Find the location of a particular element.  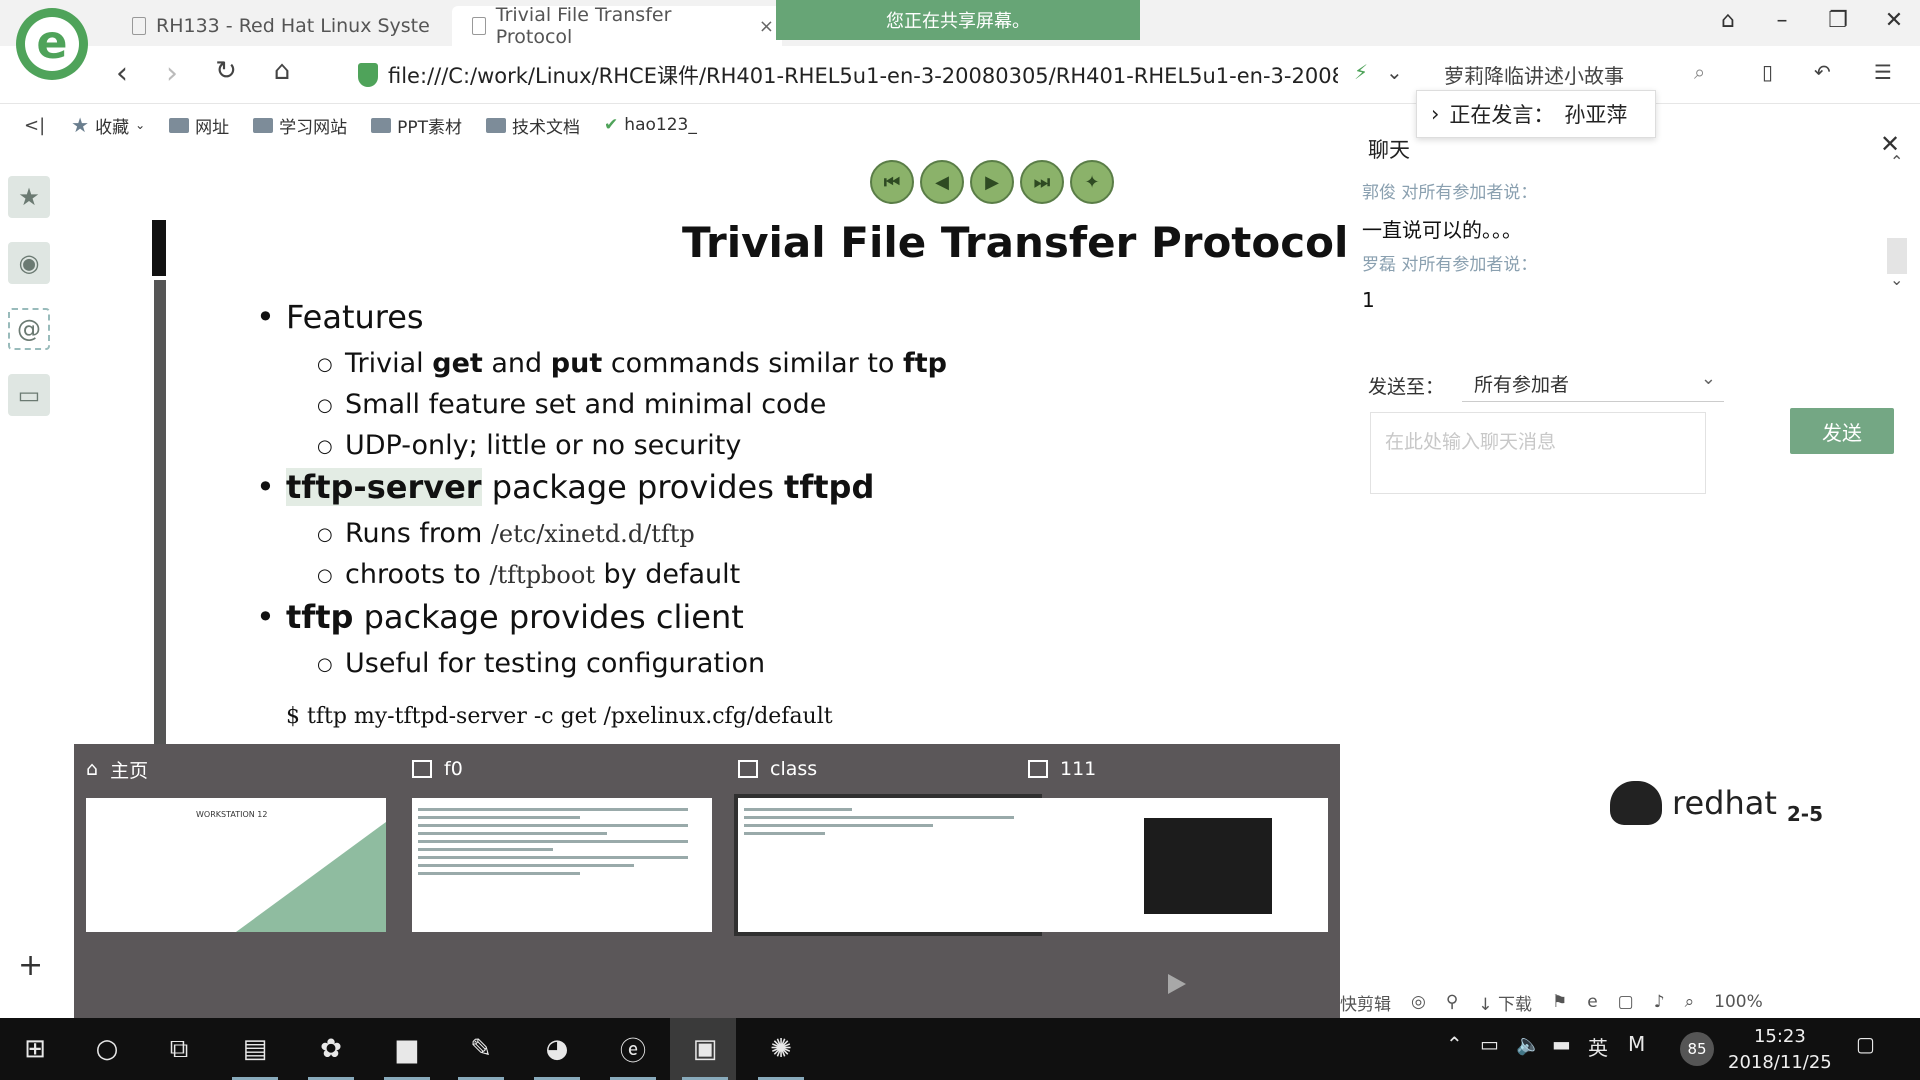

scroll-down-icon: ⌄ is located at coordinates (1896, 279).